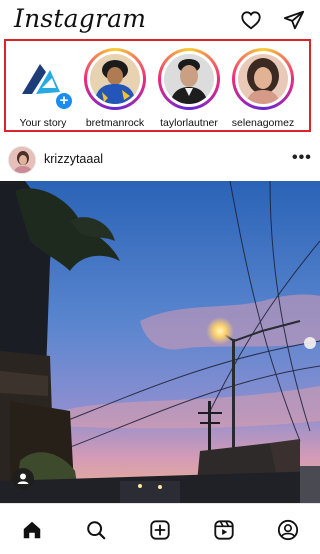  Describe the element at coordinates (80, 18) in the screenshot. I see `instagram-logo: Instagram` at that location.